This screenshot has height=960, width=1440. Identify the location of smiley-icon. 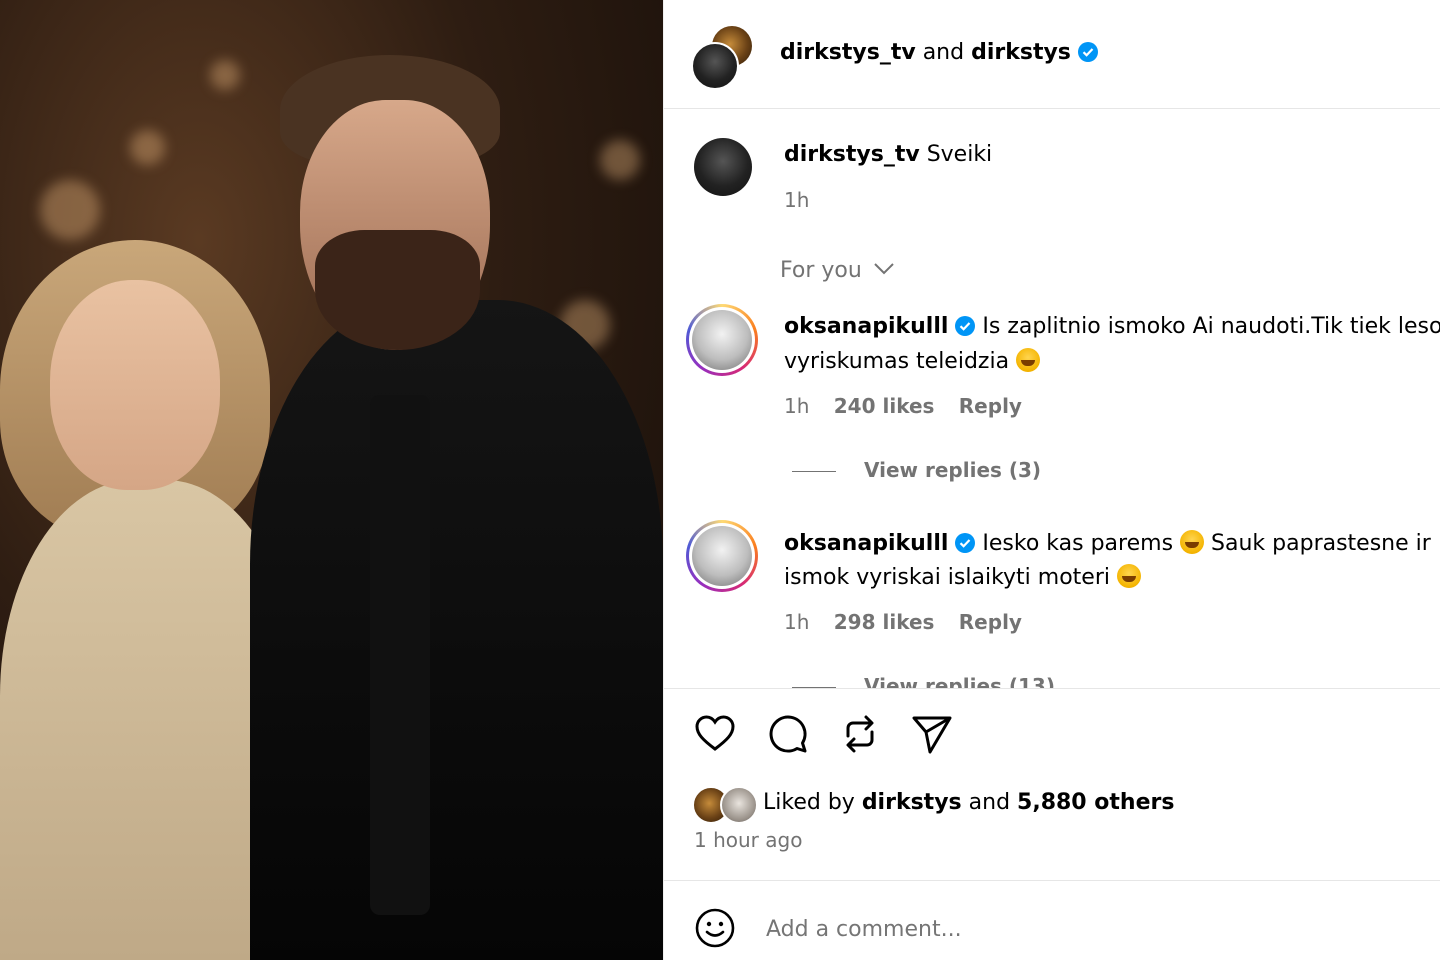
(715, 928).